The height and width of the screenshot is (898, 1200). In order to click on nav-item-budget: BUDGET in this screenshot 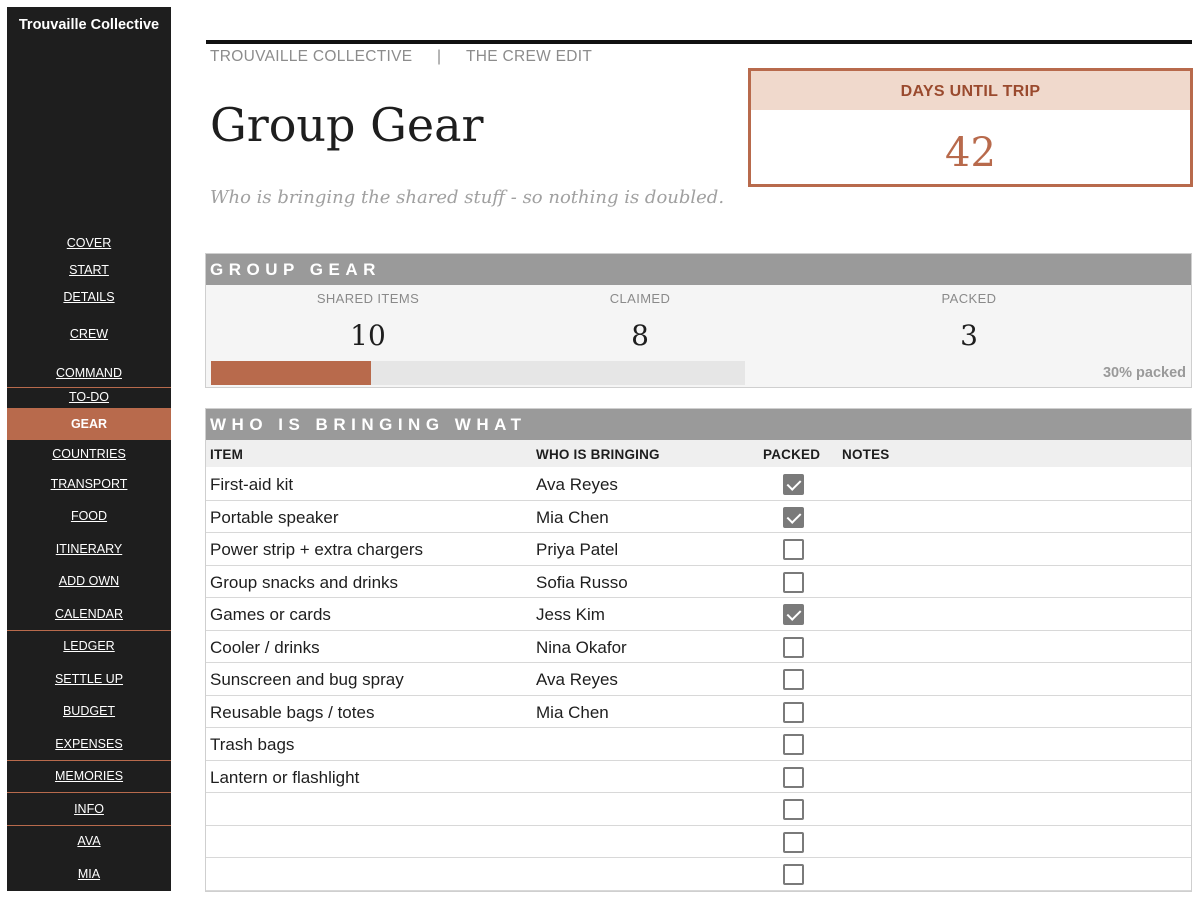, I will do `click(89, 711)`.